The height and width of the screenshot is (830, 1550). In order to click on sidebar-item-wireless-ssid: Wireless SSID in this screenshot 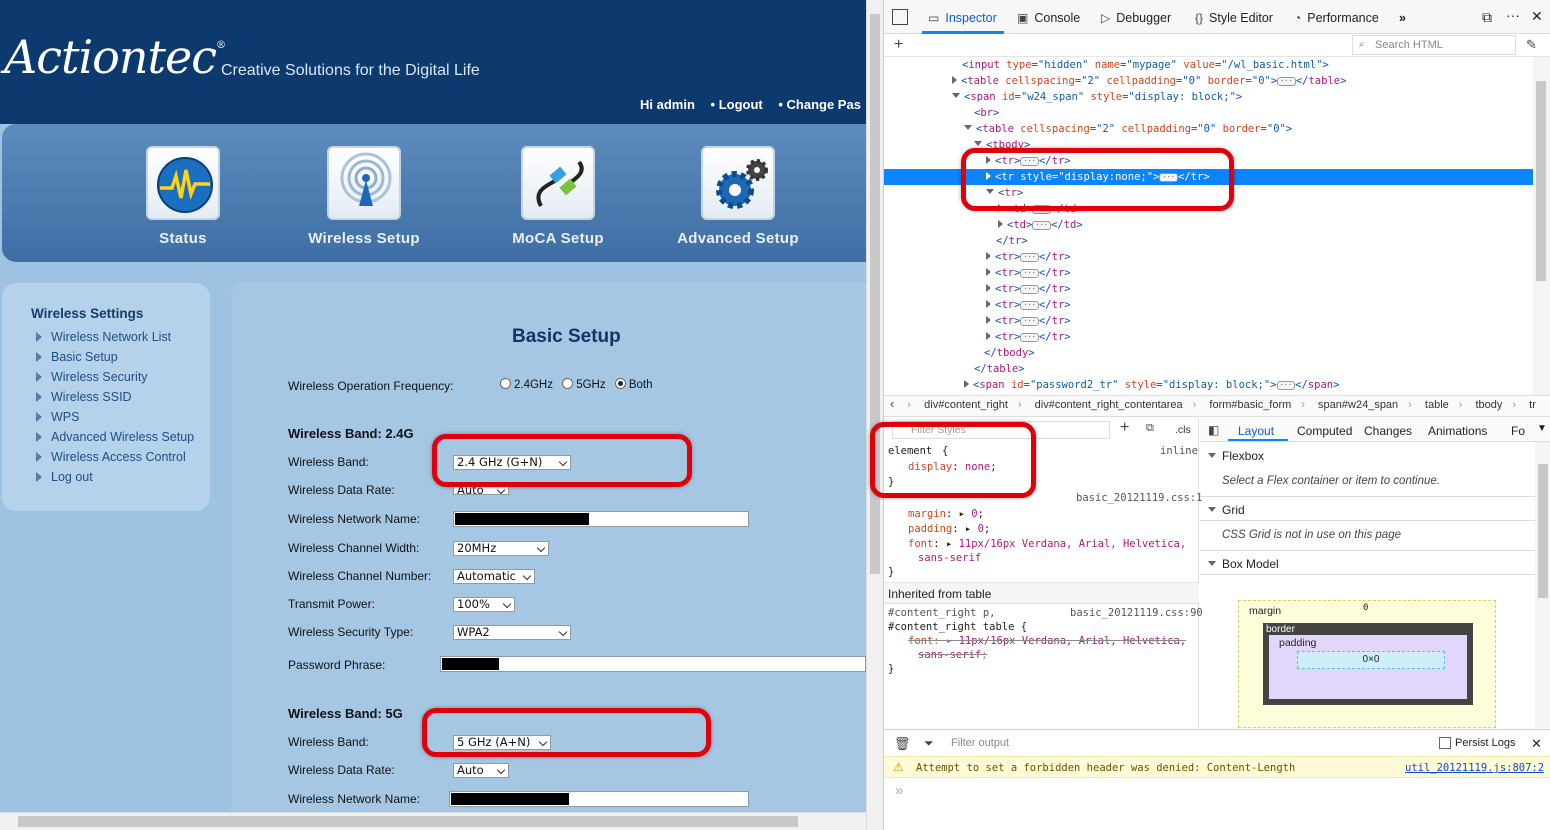, I will do `click(84, 397)`.